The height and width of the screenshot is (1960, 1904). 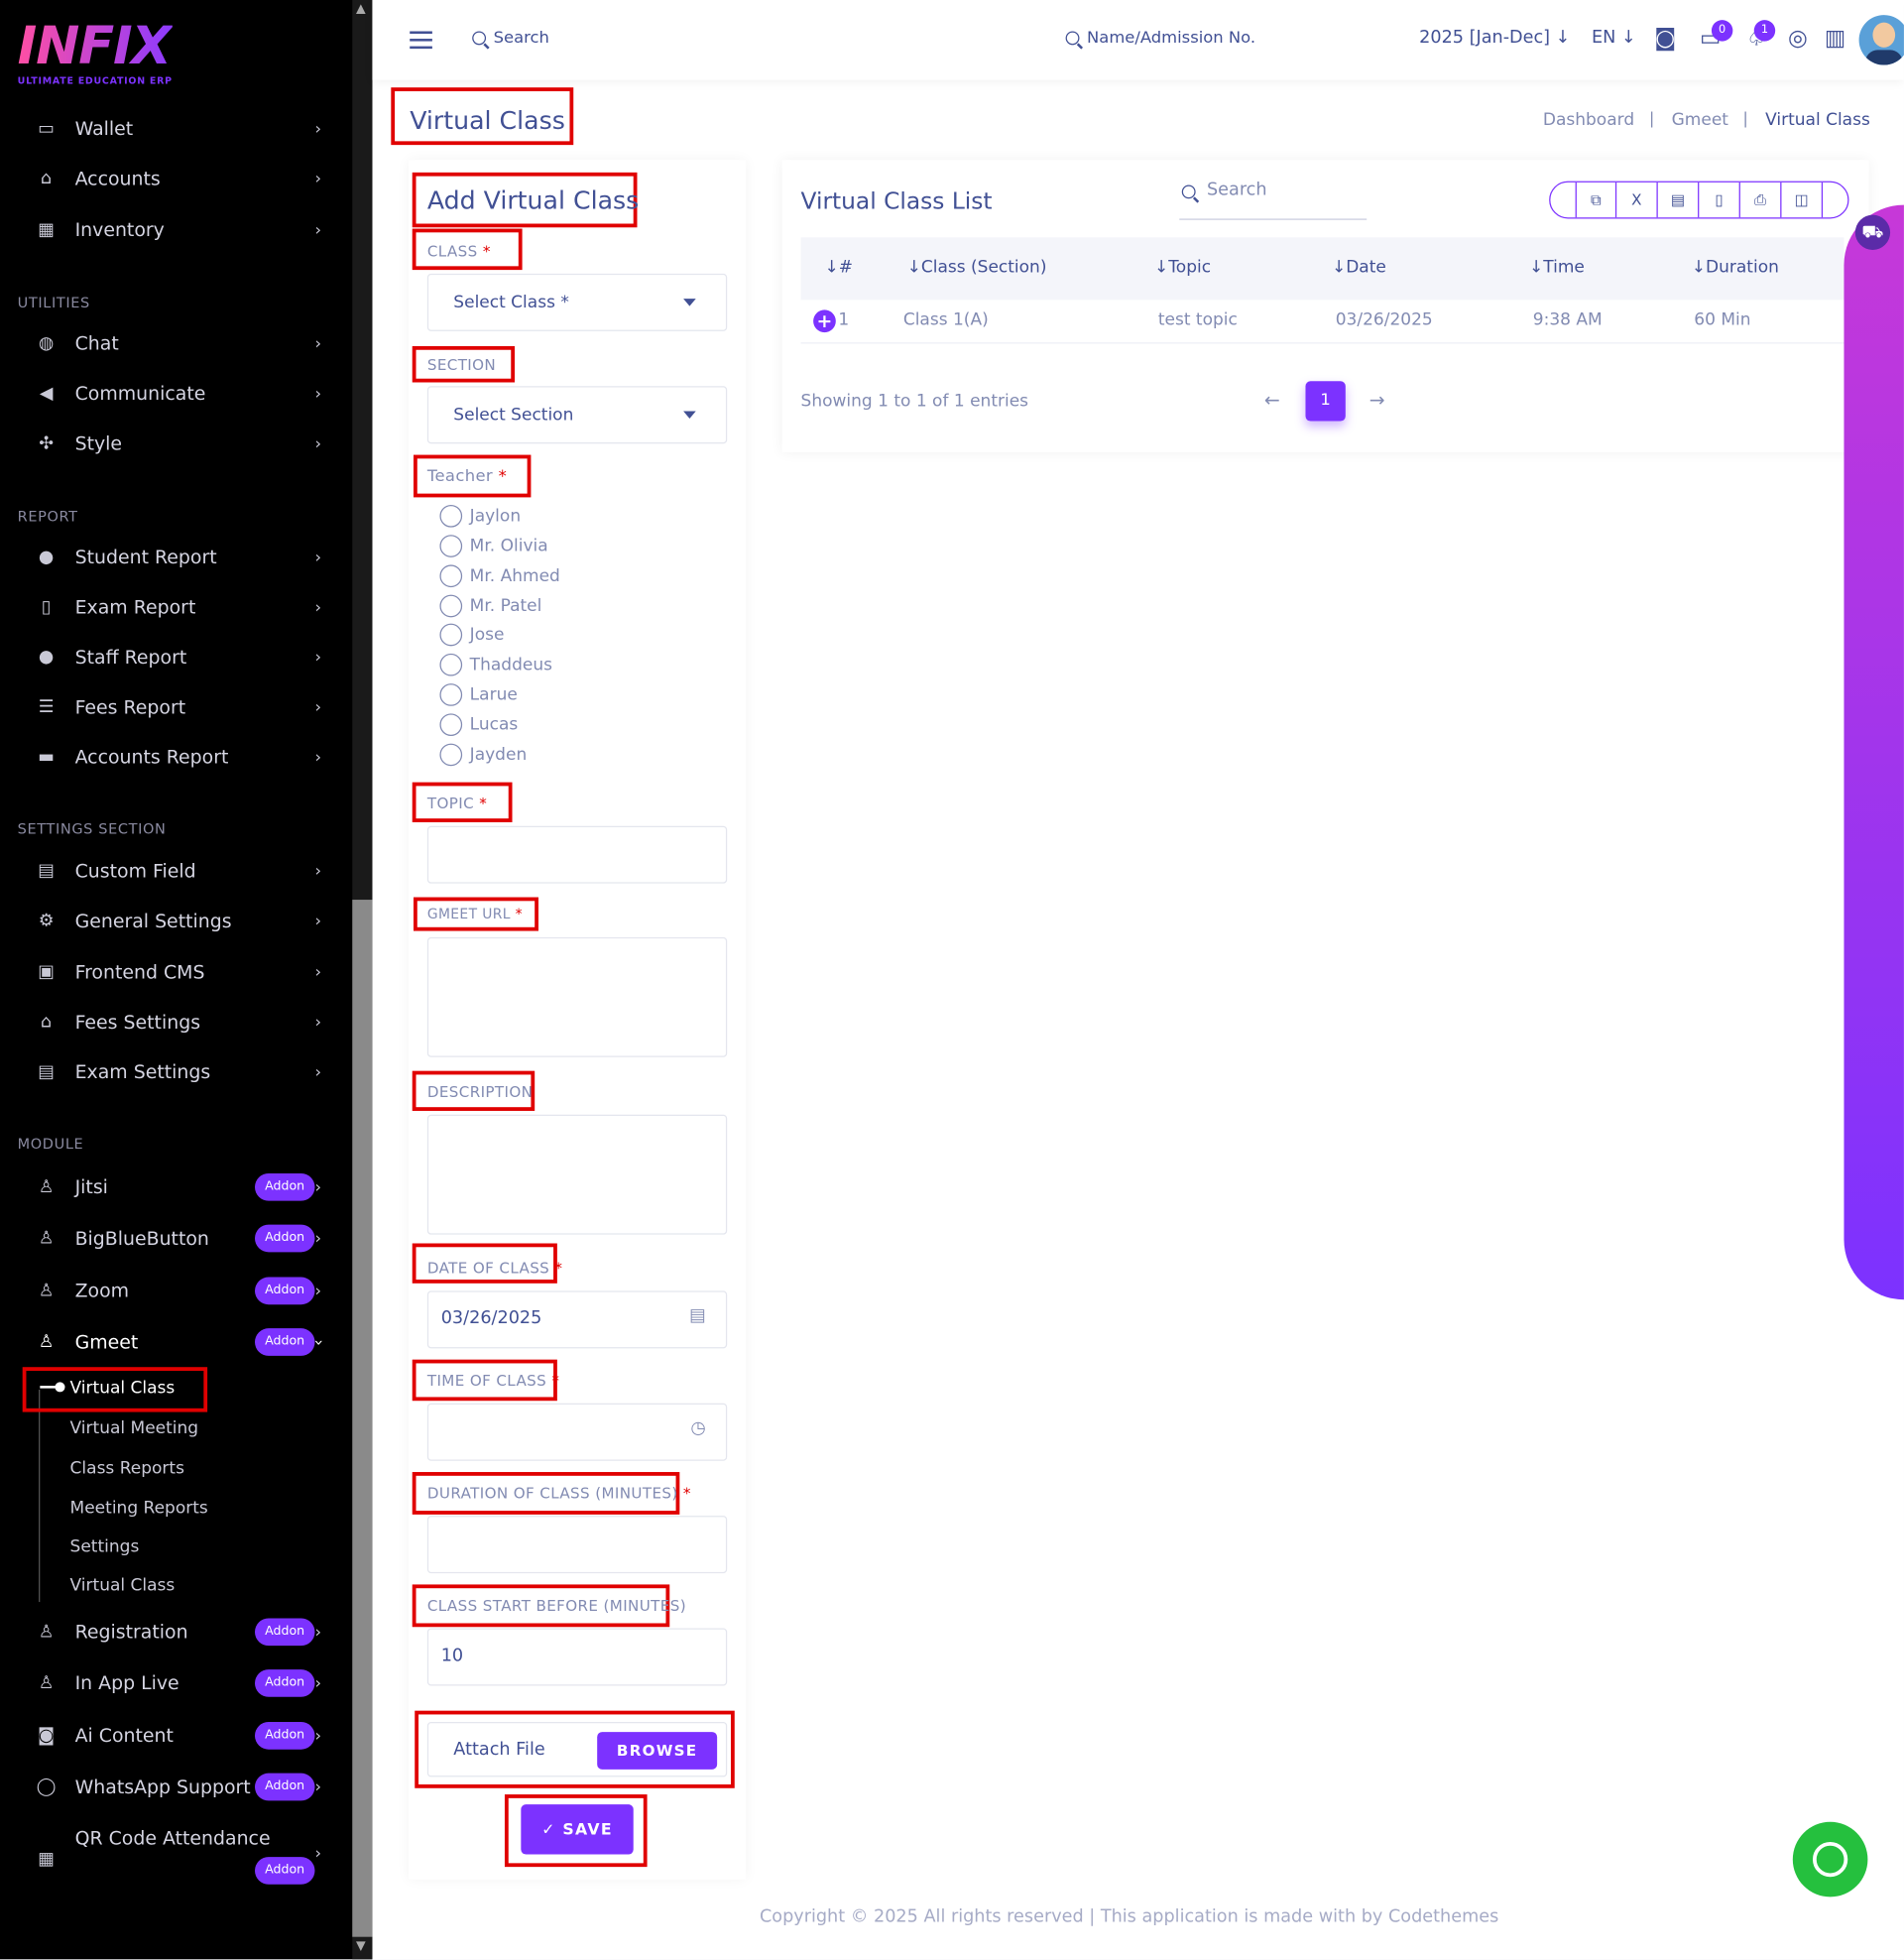 I want to click on clock-icon: ◷, so click(x=697, y=1428).